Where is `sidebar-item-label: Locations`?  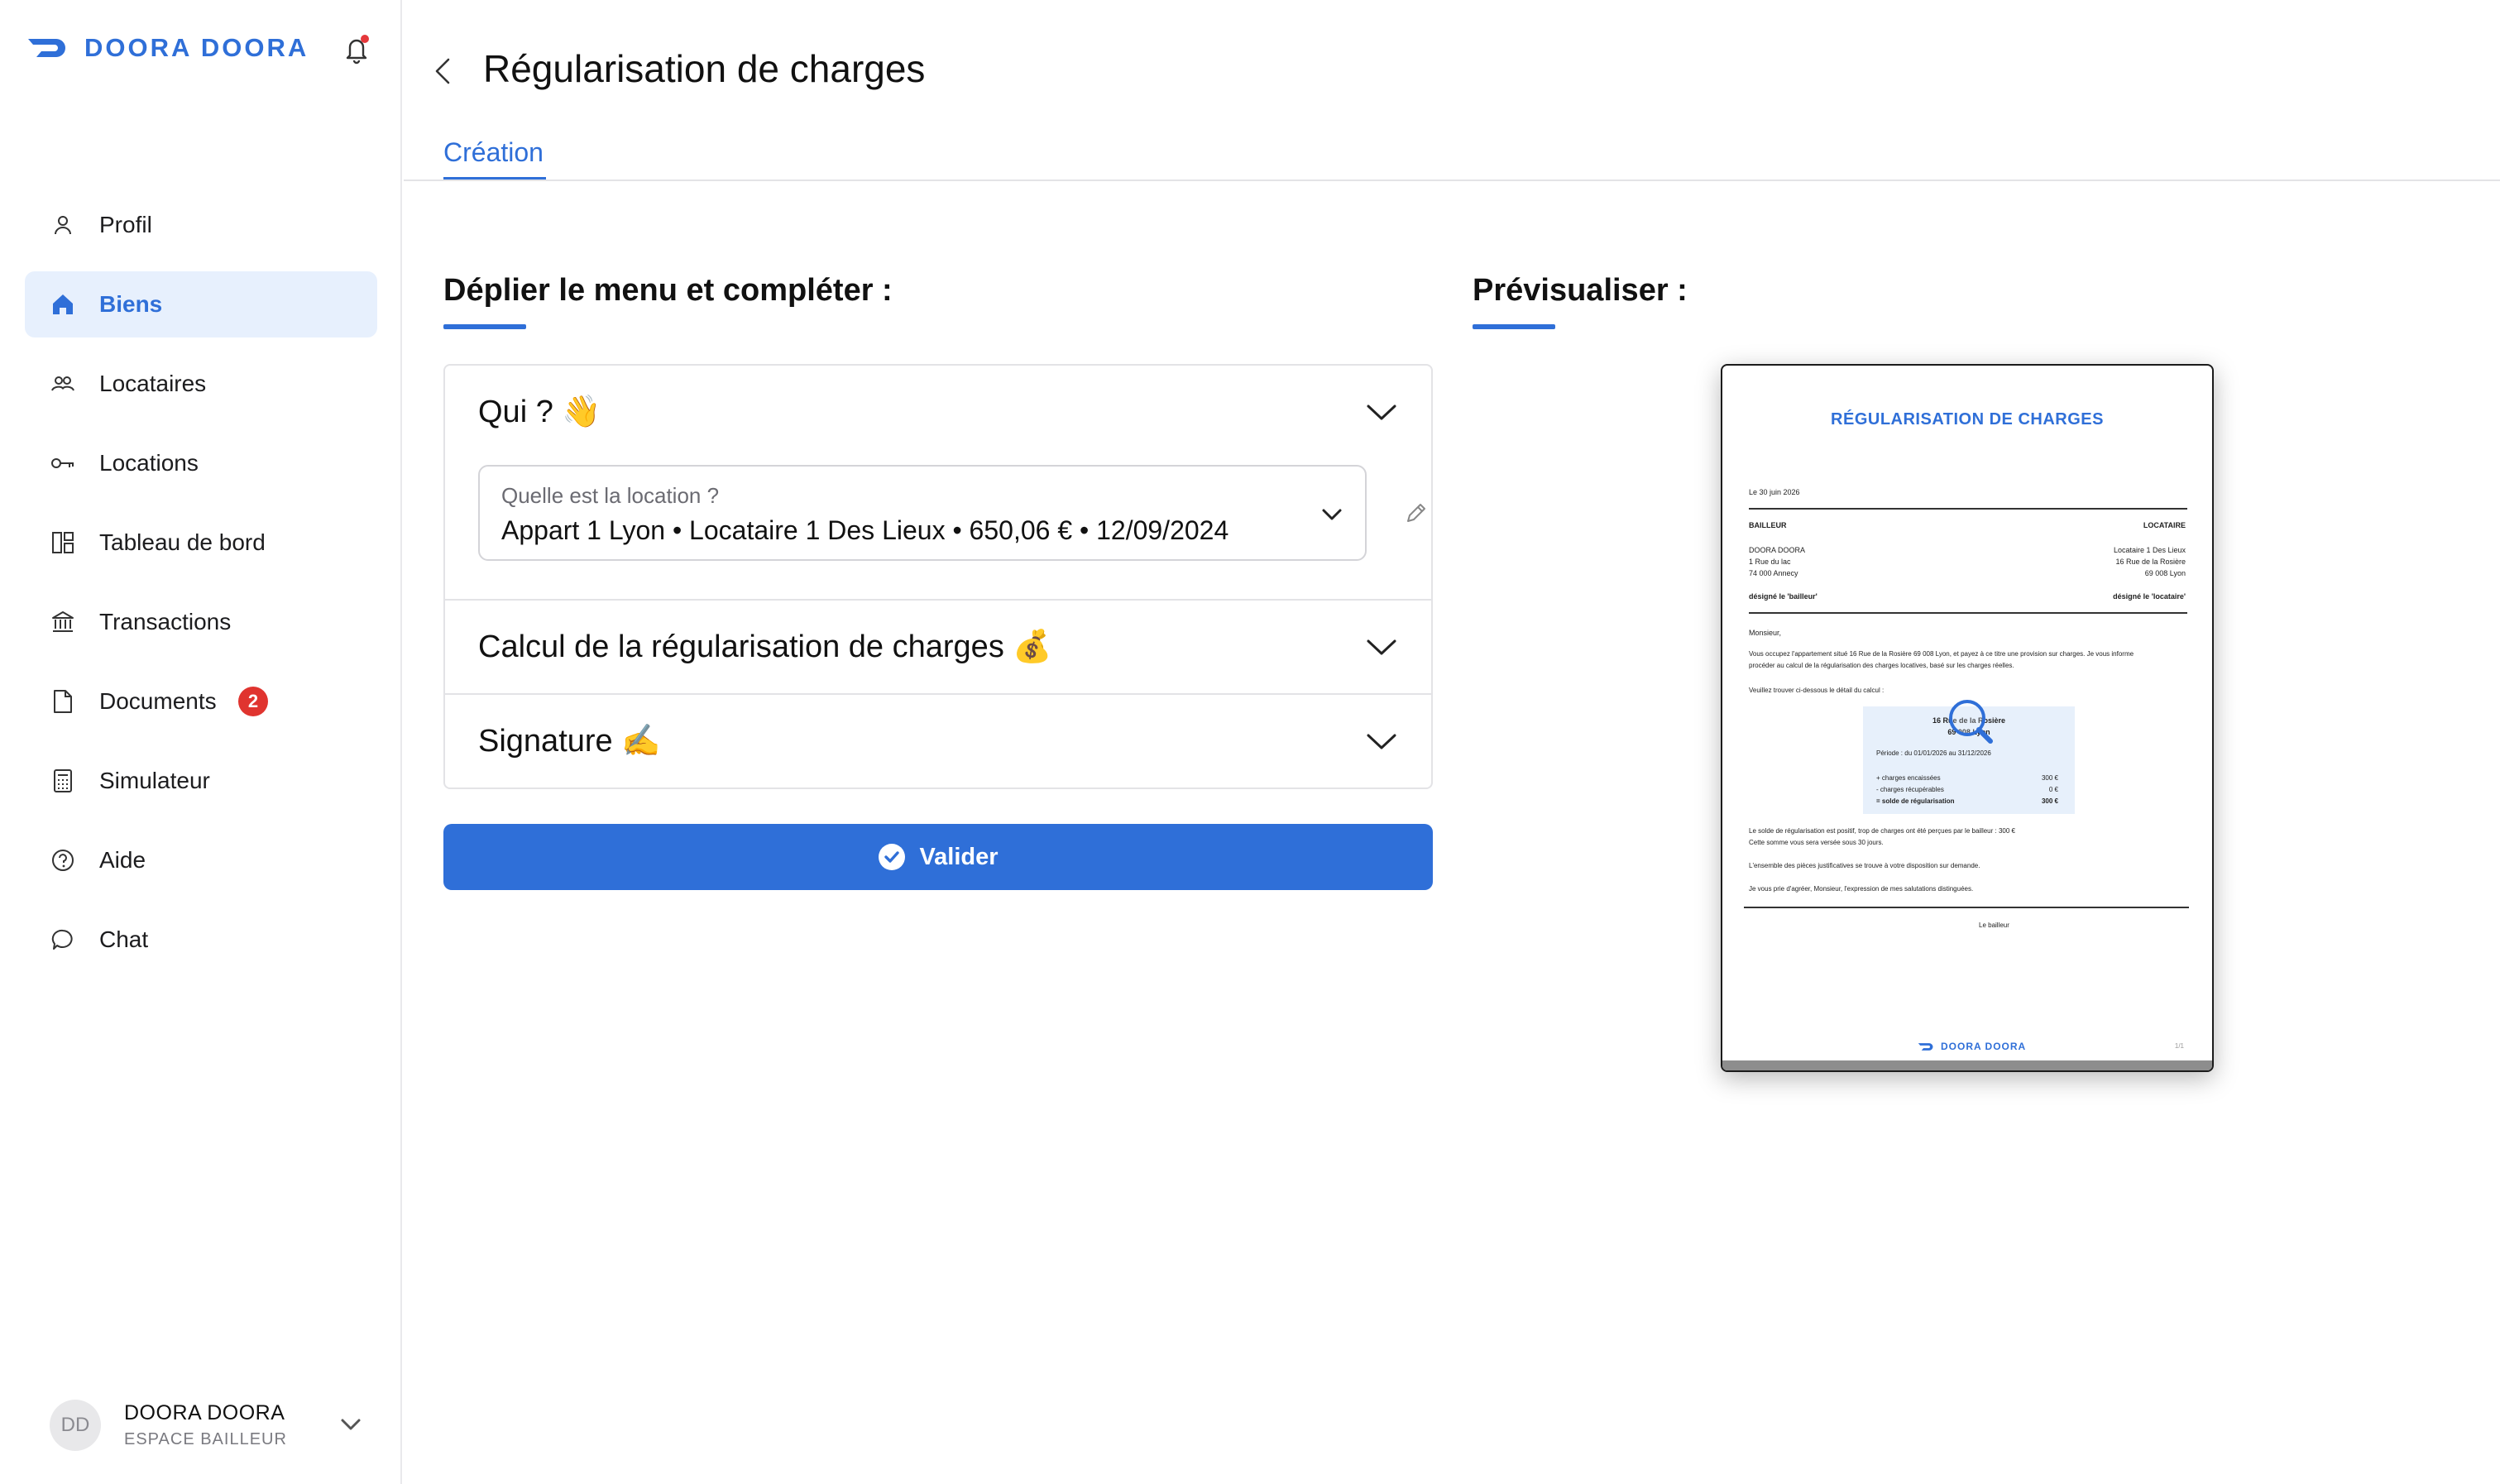 sidebar-item-label: Locations is located at coordinates (149, 463).